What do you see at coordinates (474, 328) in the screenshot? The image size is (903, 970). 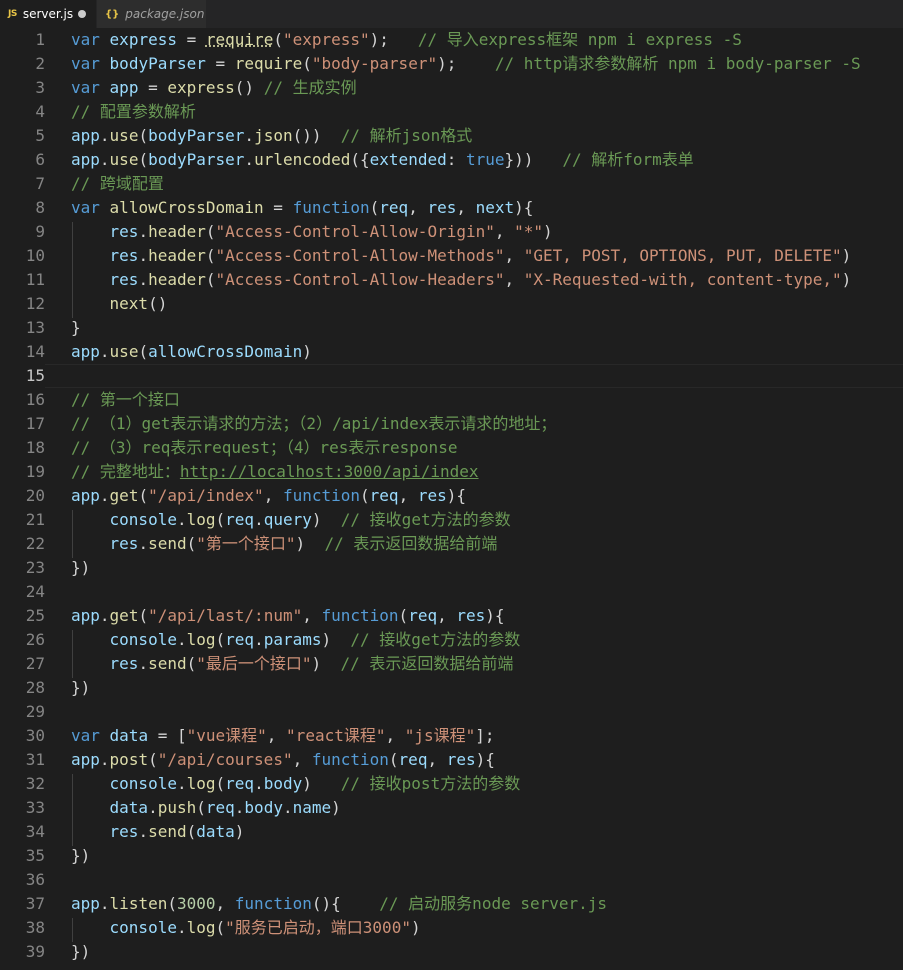 I see `code-text: }` at bounding box center [474, 328].